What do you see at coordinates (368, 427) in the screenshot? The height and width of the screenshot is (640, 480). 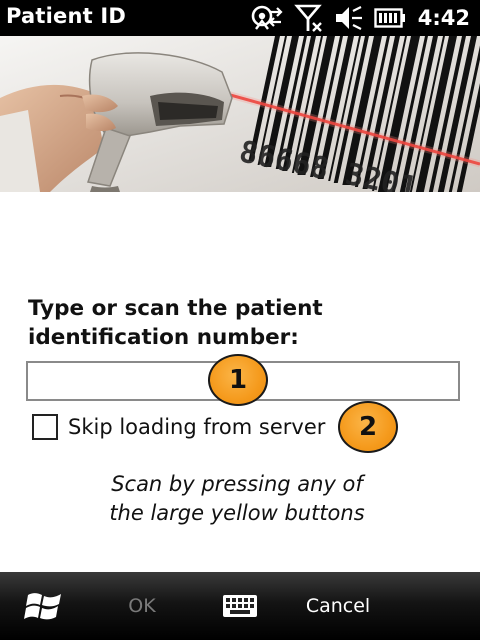 I see `callout-badge-2: 2` at bounding box center [368, 427].